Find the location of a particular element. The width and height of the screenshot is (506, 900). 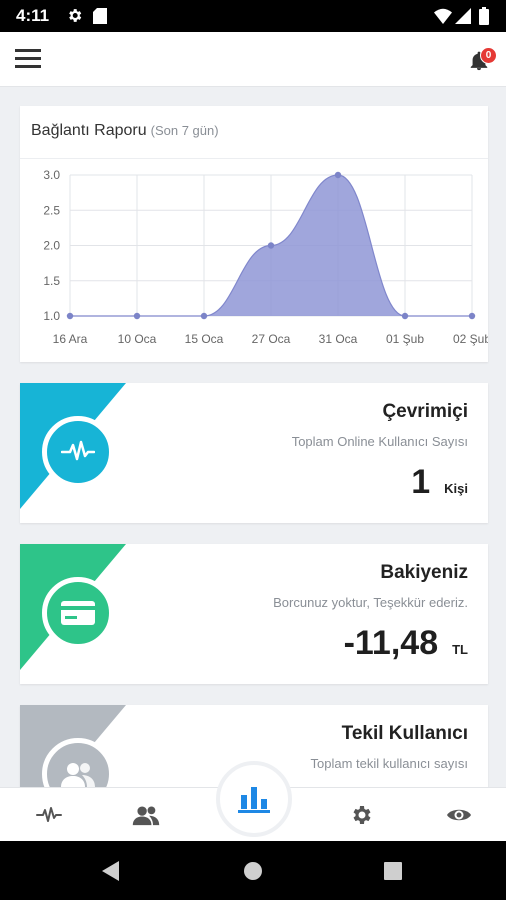

chart-title: Bağlantı Raporu (Son 7 gün) is located at coordinates (125, 131).